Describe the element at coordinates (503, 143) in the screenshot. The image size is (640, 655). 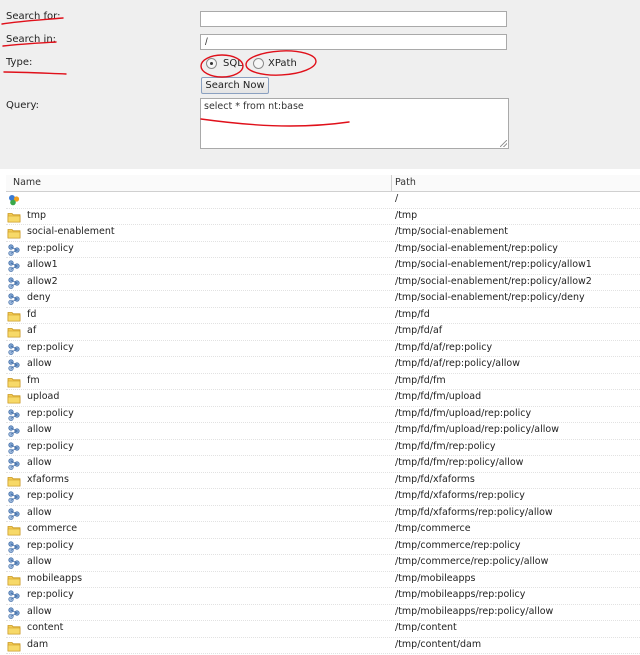
I see `resize-grip-icon` at that location.